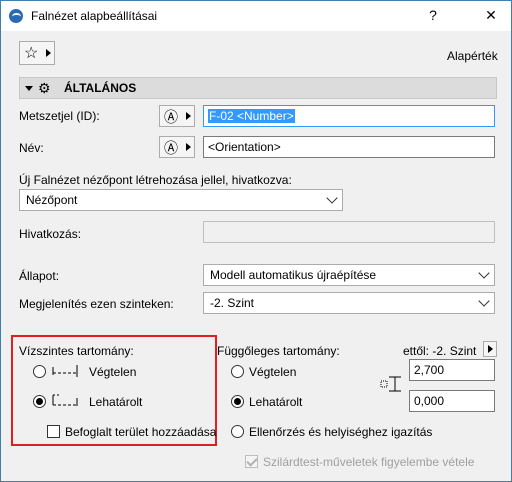  What do you see at coordinates (472, 56) in the screenshot?
I see `default-label: Alapérték` at bounding box center [472, 56].